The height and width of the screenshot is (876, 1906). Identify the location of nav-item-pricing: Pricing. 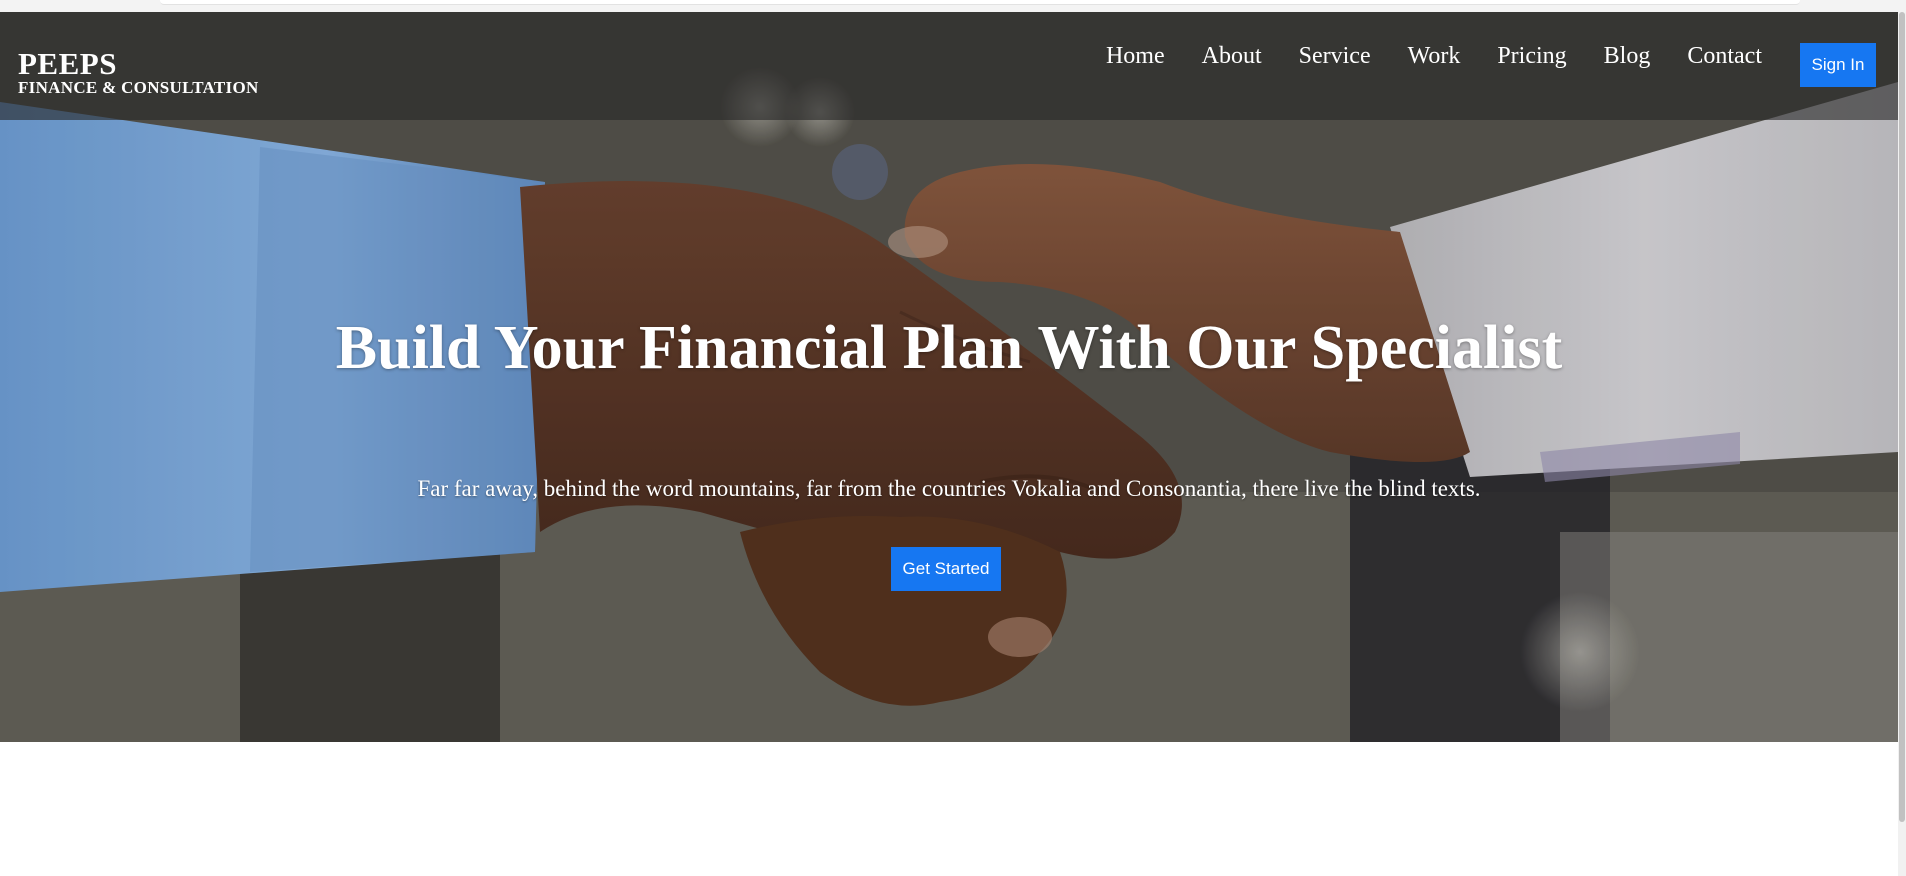
(1531, 56).